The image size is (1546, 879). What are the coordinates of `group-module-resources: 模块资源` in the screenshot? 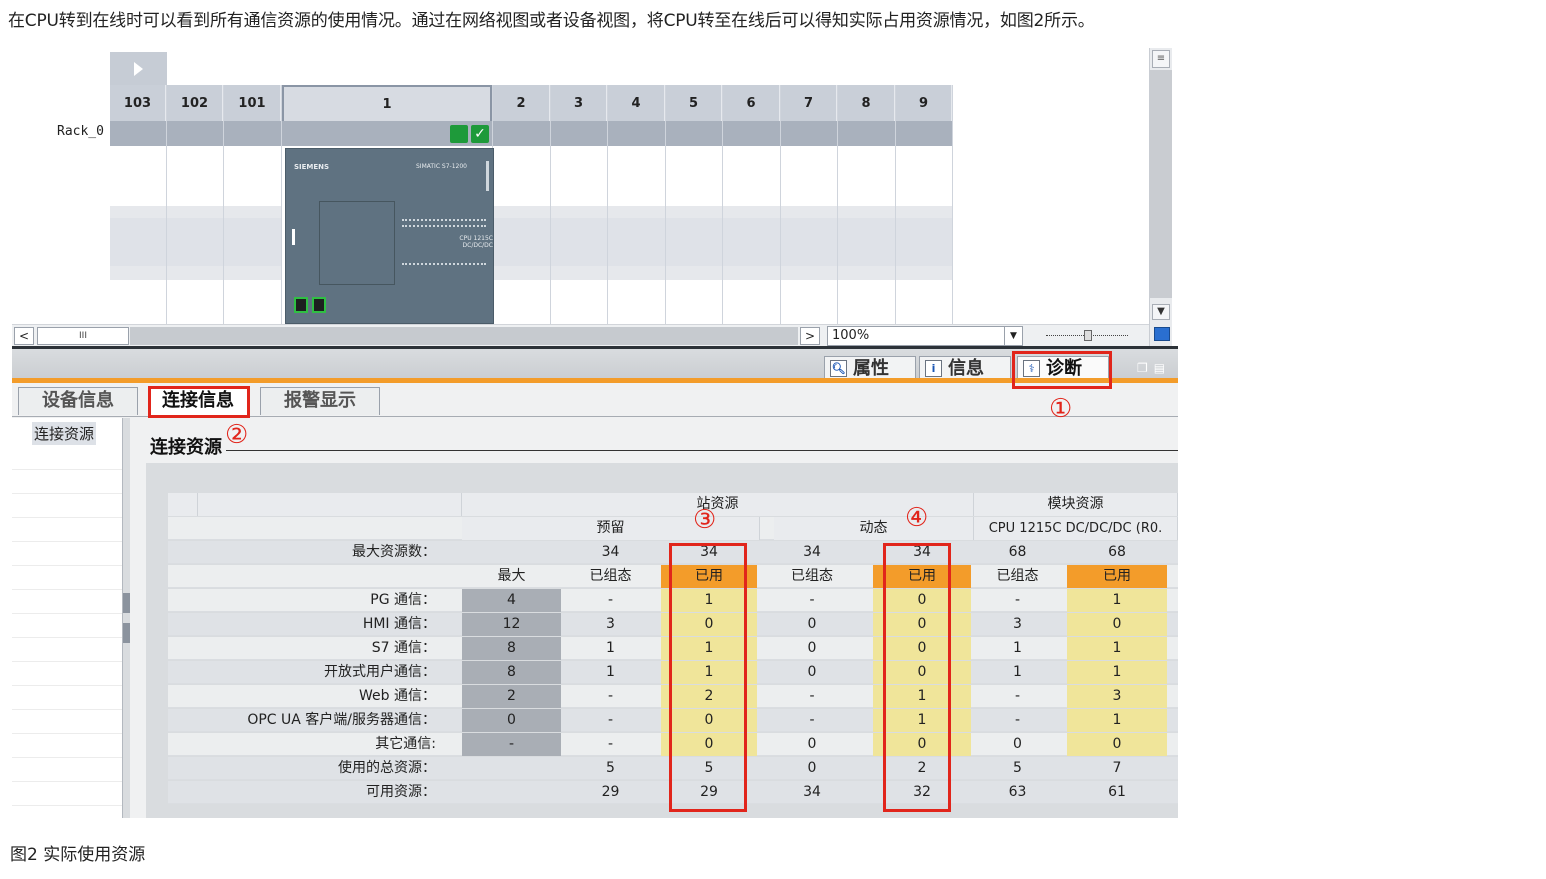 It's located at (1076, 504).